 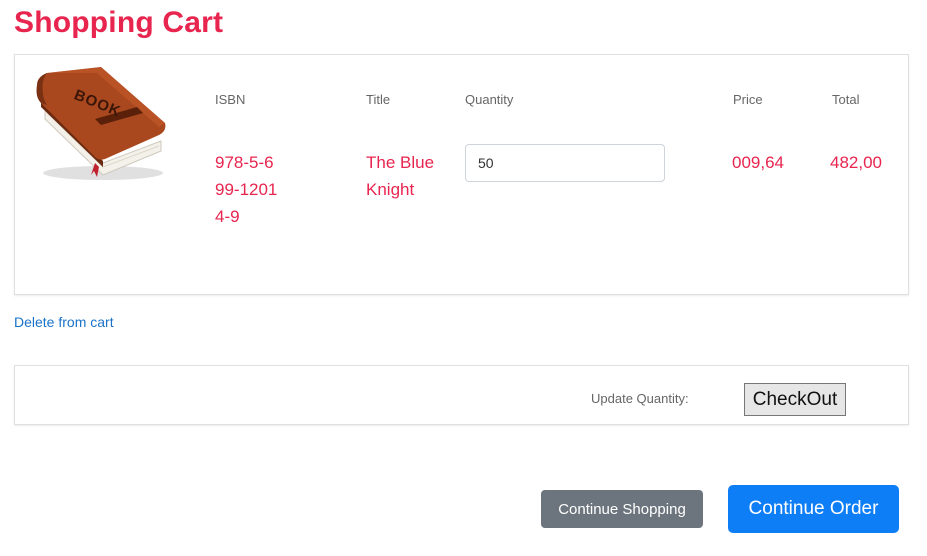 I want to click on page-title: Shopping Cart, so click(x=119, y=22).